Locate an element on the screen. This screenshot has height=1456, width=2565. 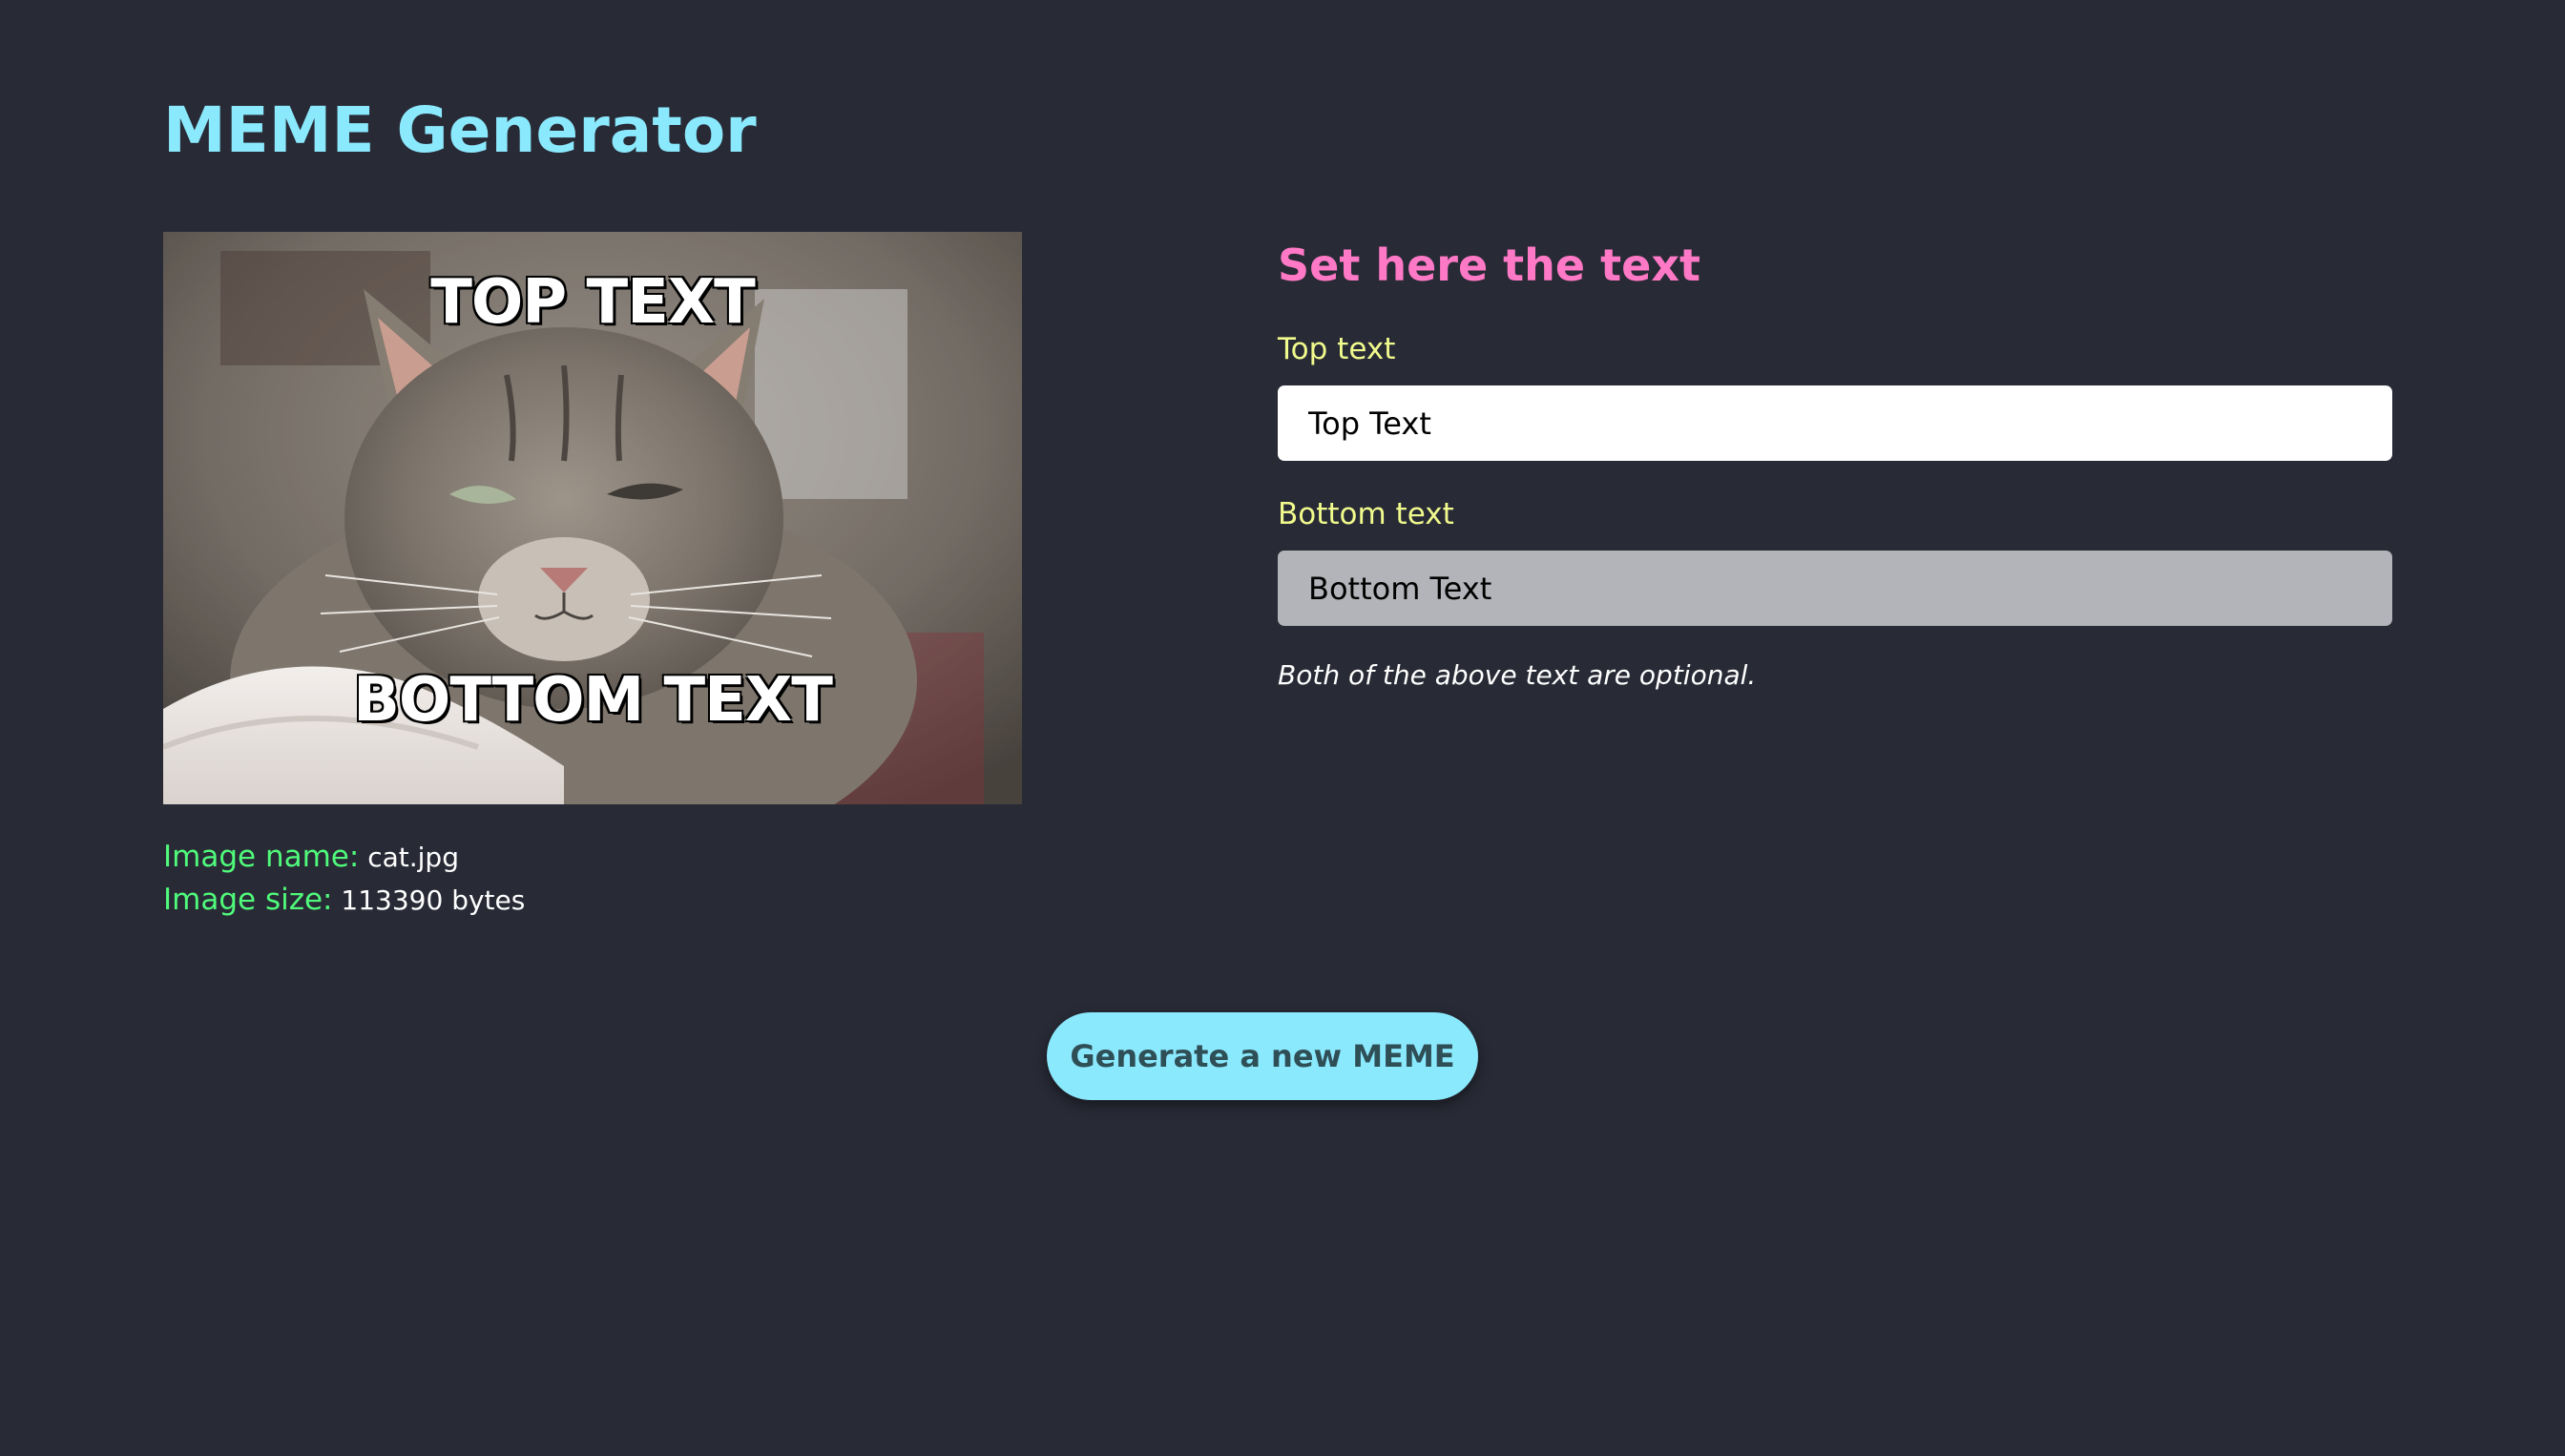
image-name-row: Image name: cat.jpg is located at coordinates (344, 857).